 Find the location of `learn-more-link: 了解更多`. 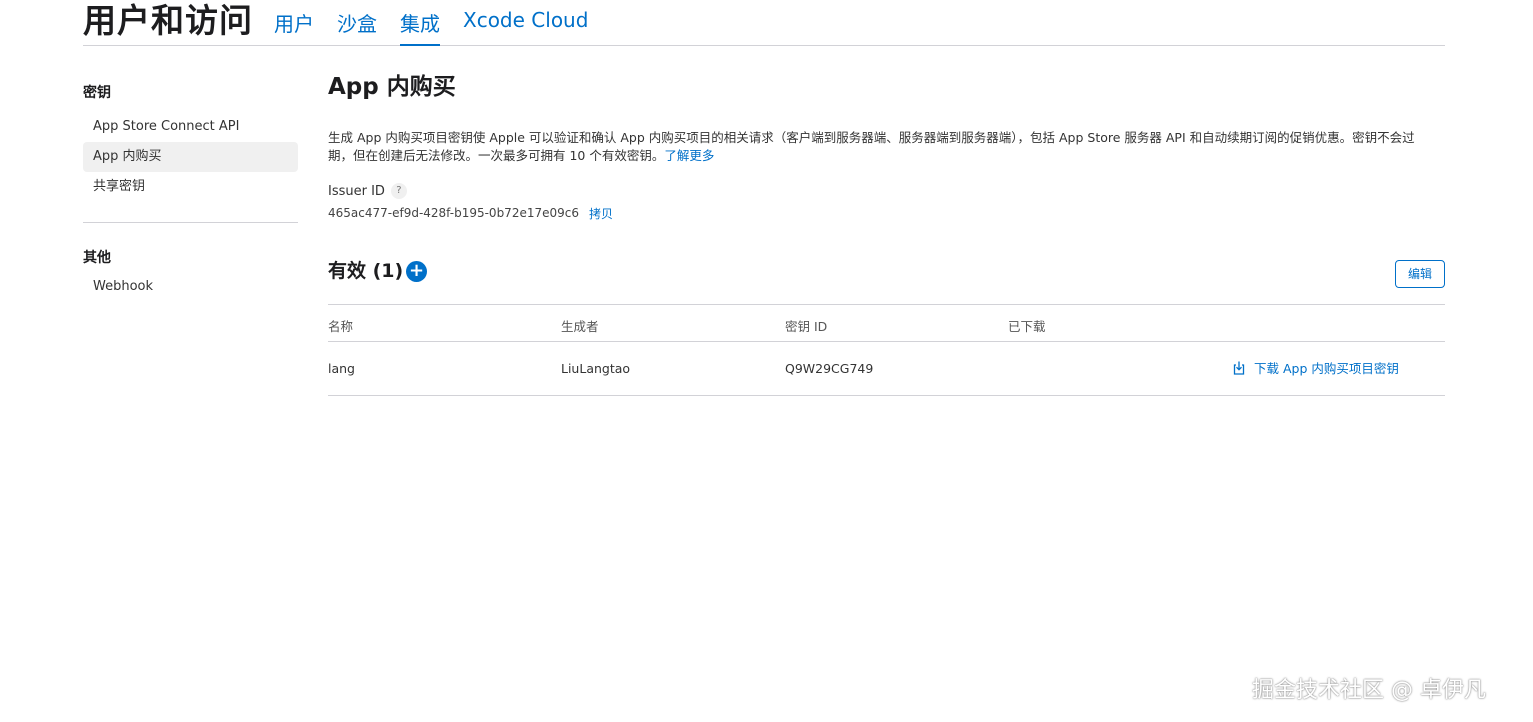

learn-more-link: 了解更多 is located at coordinates (689, 155).